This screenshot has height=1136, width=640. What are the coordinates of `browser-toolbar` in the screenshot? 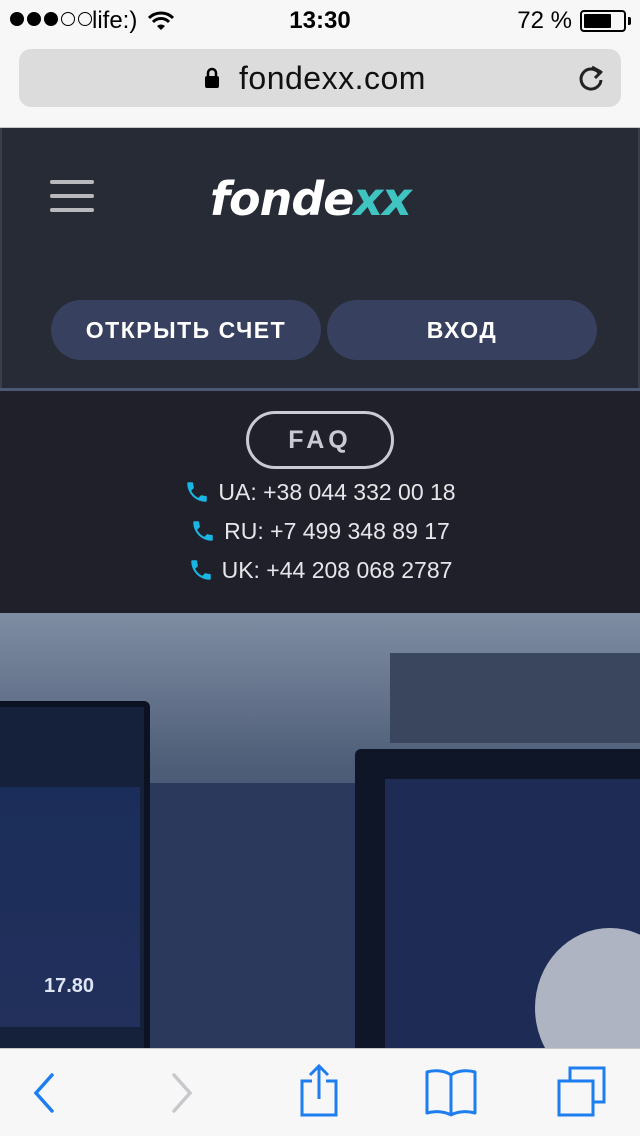 It's located at (320, 1092).